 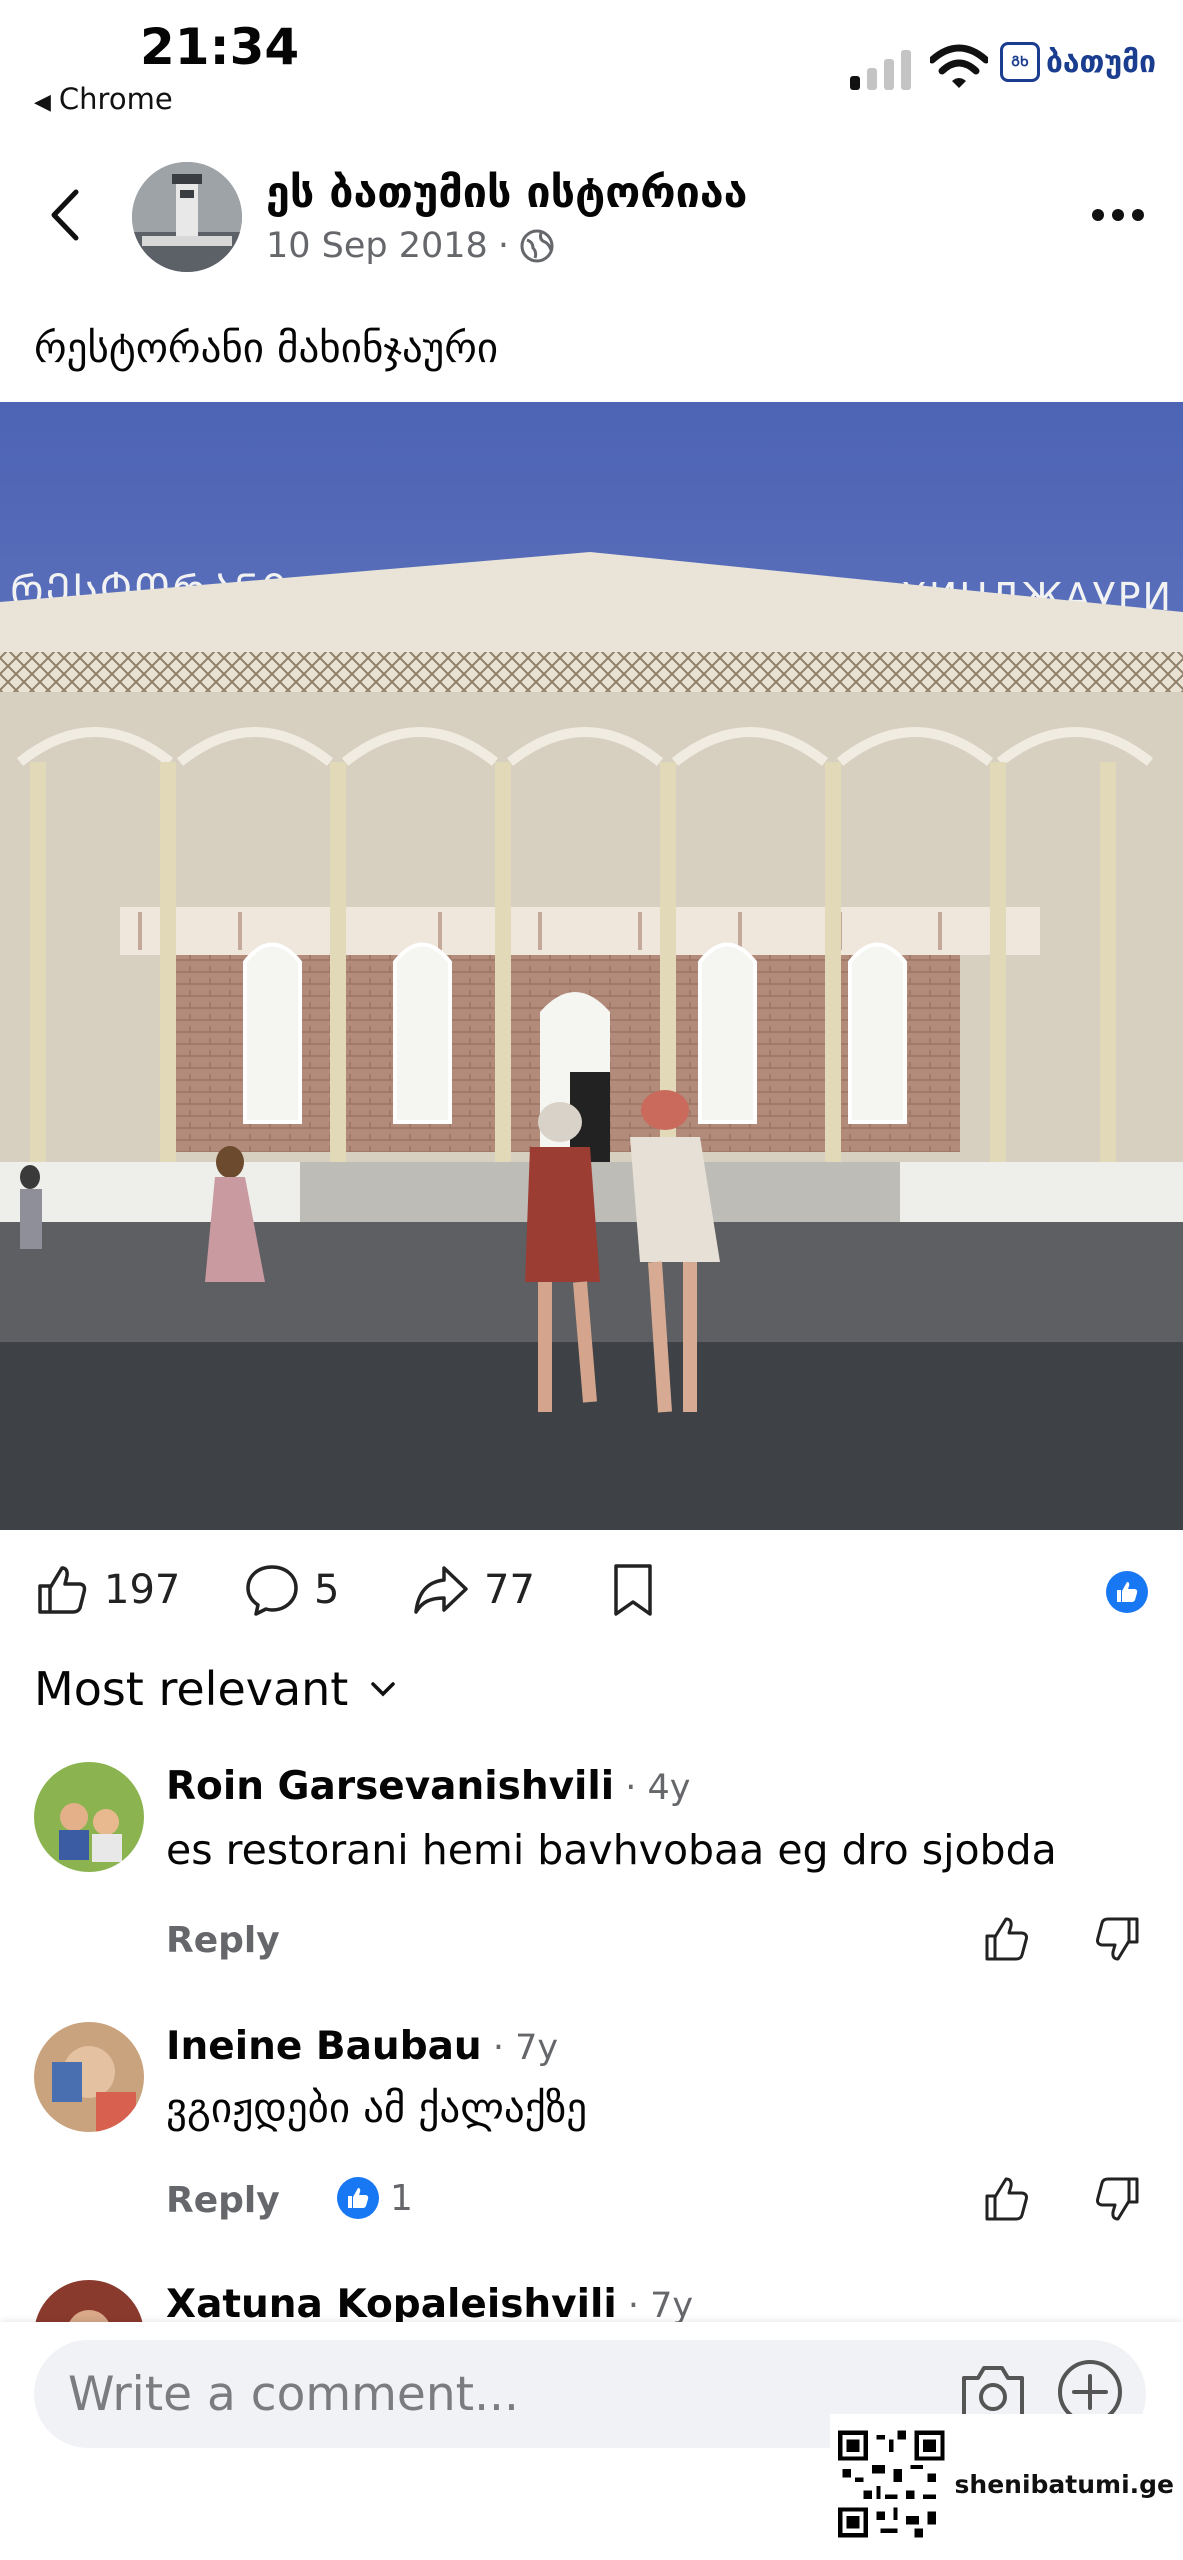 I want to click on comment-button: 5, so click(x=291, y=1590).